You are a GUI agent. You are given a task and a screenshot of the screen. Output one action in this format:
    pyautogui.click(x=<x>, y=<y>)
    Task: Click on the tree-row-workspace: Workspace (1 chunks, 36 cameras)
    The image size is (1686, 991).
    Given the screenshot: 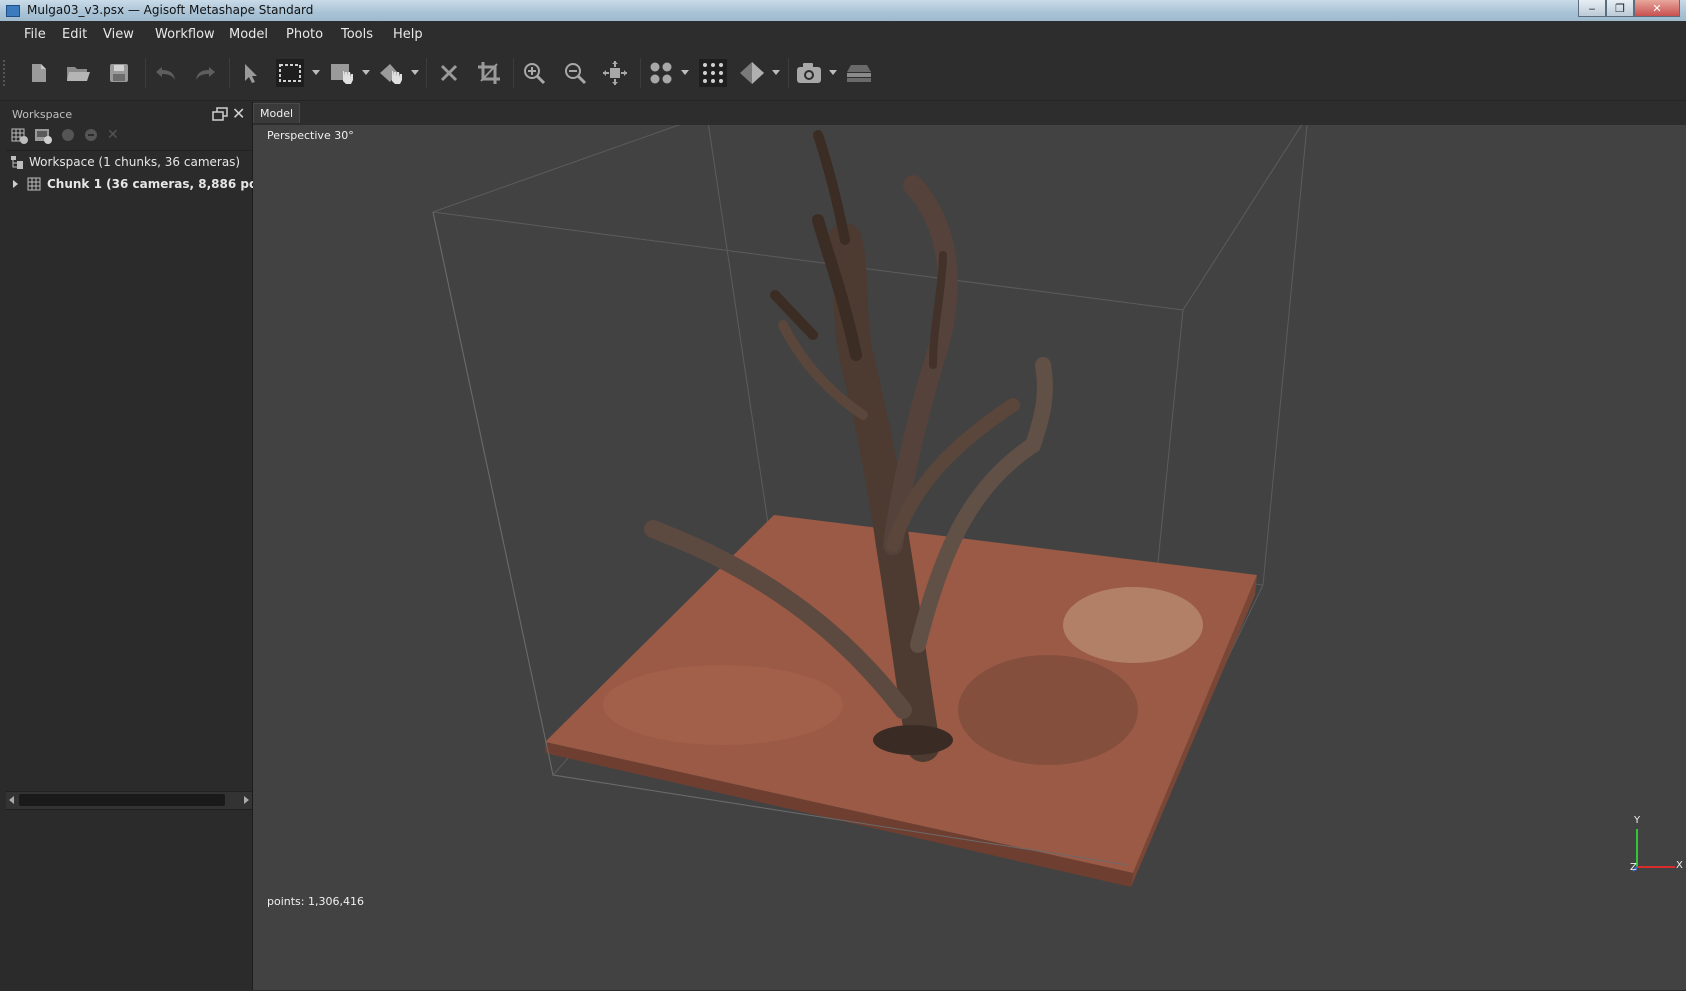 What is the action you would take?
    pyautogui.click(x=129, y=162)
    